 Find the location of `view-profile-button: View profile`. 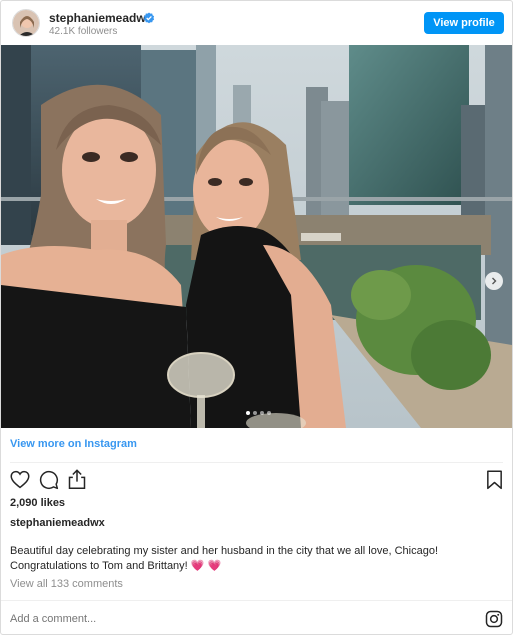

view-profile-button: View profile is located at coordinates (464, 23).